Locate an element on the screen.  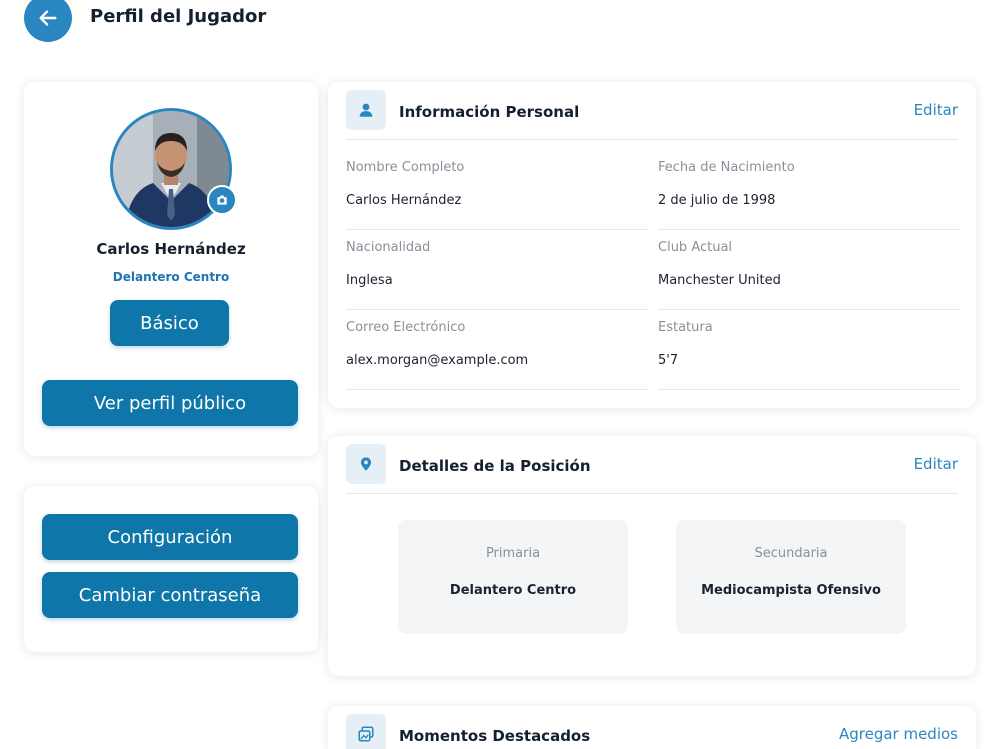
arrow-left-icon is located at coordinates (48, 18).